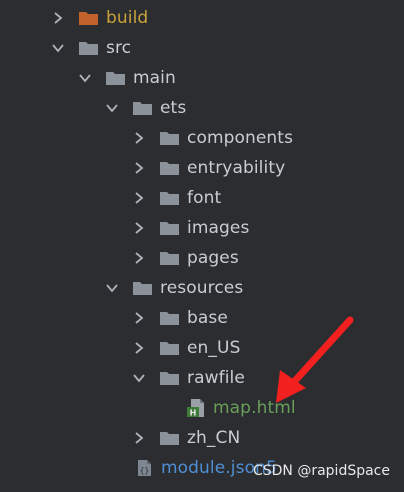 This screenshot has width=404, height=492. What do you see at coordinates (236, 168) in the screenshot?
I see `tree-item-label: entryability` at bounding box center [236, 168].